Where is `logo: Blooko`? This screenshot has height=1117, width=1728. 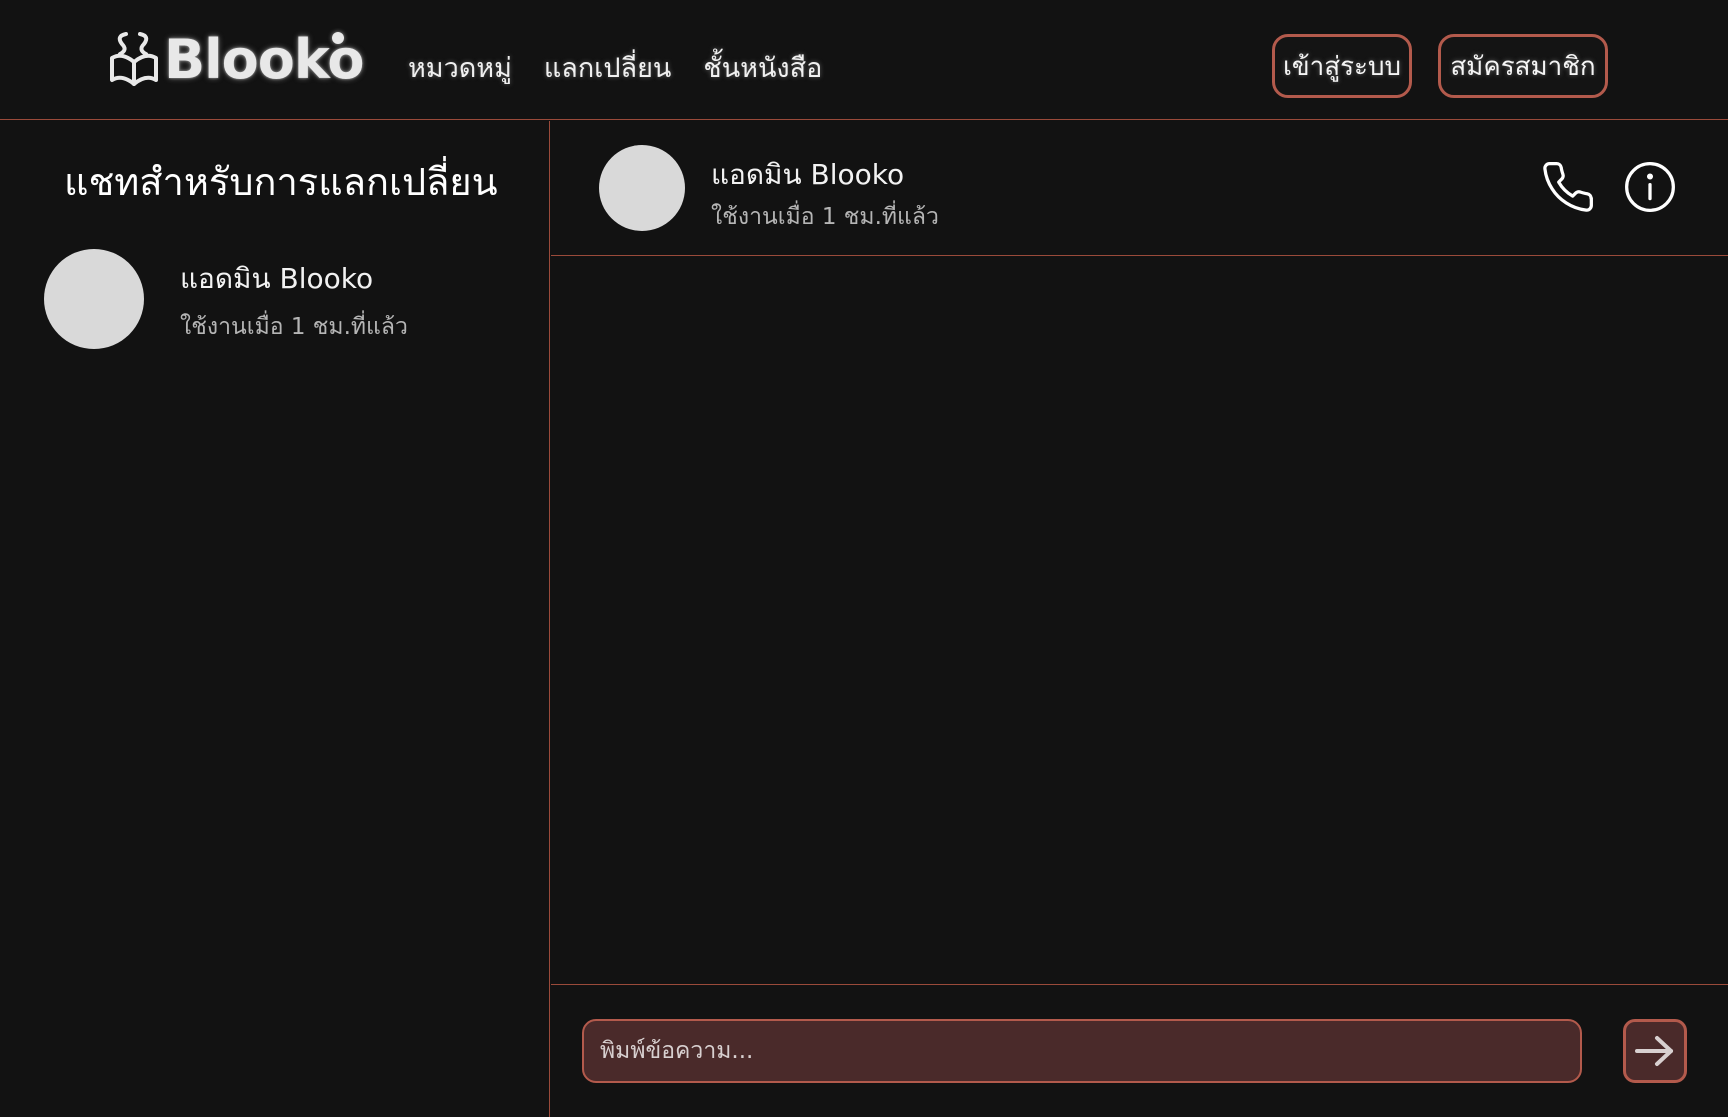 logo: Blooko is located at coordinates (235, 59).